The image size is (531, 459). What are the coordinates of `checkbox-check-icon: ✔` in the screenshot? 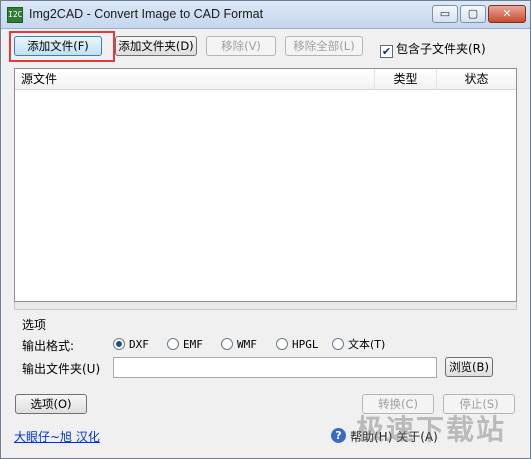 It's located at (386, 51).